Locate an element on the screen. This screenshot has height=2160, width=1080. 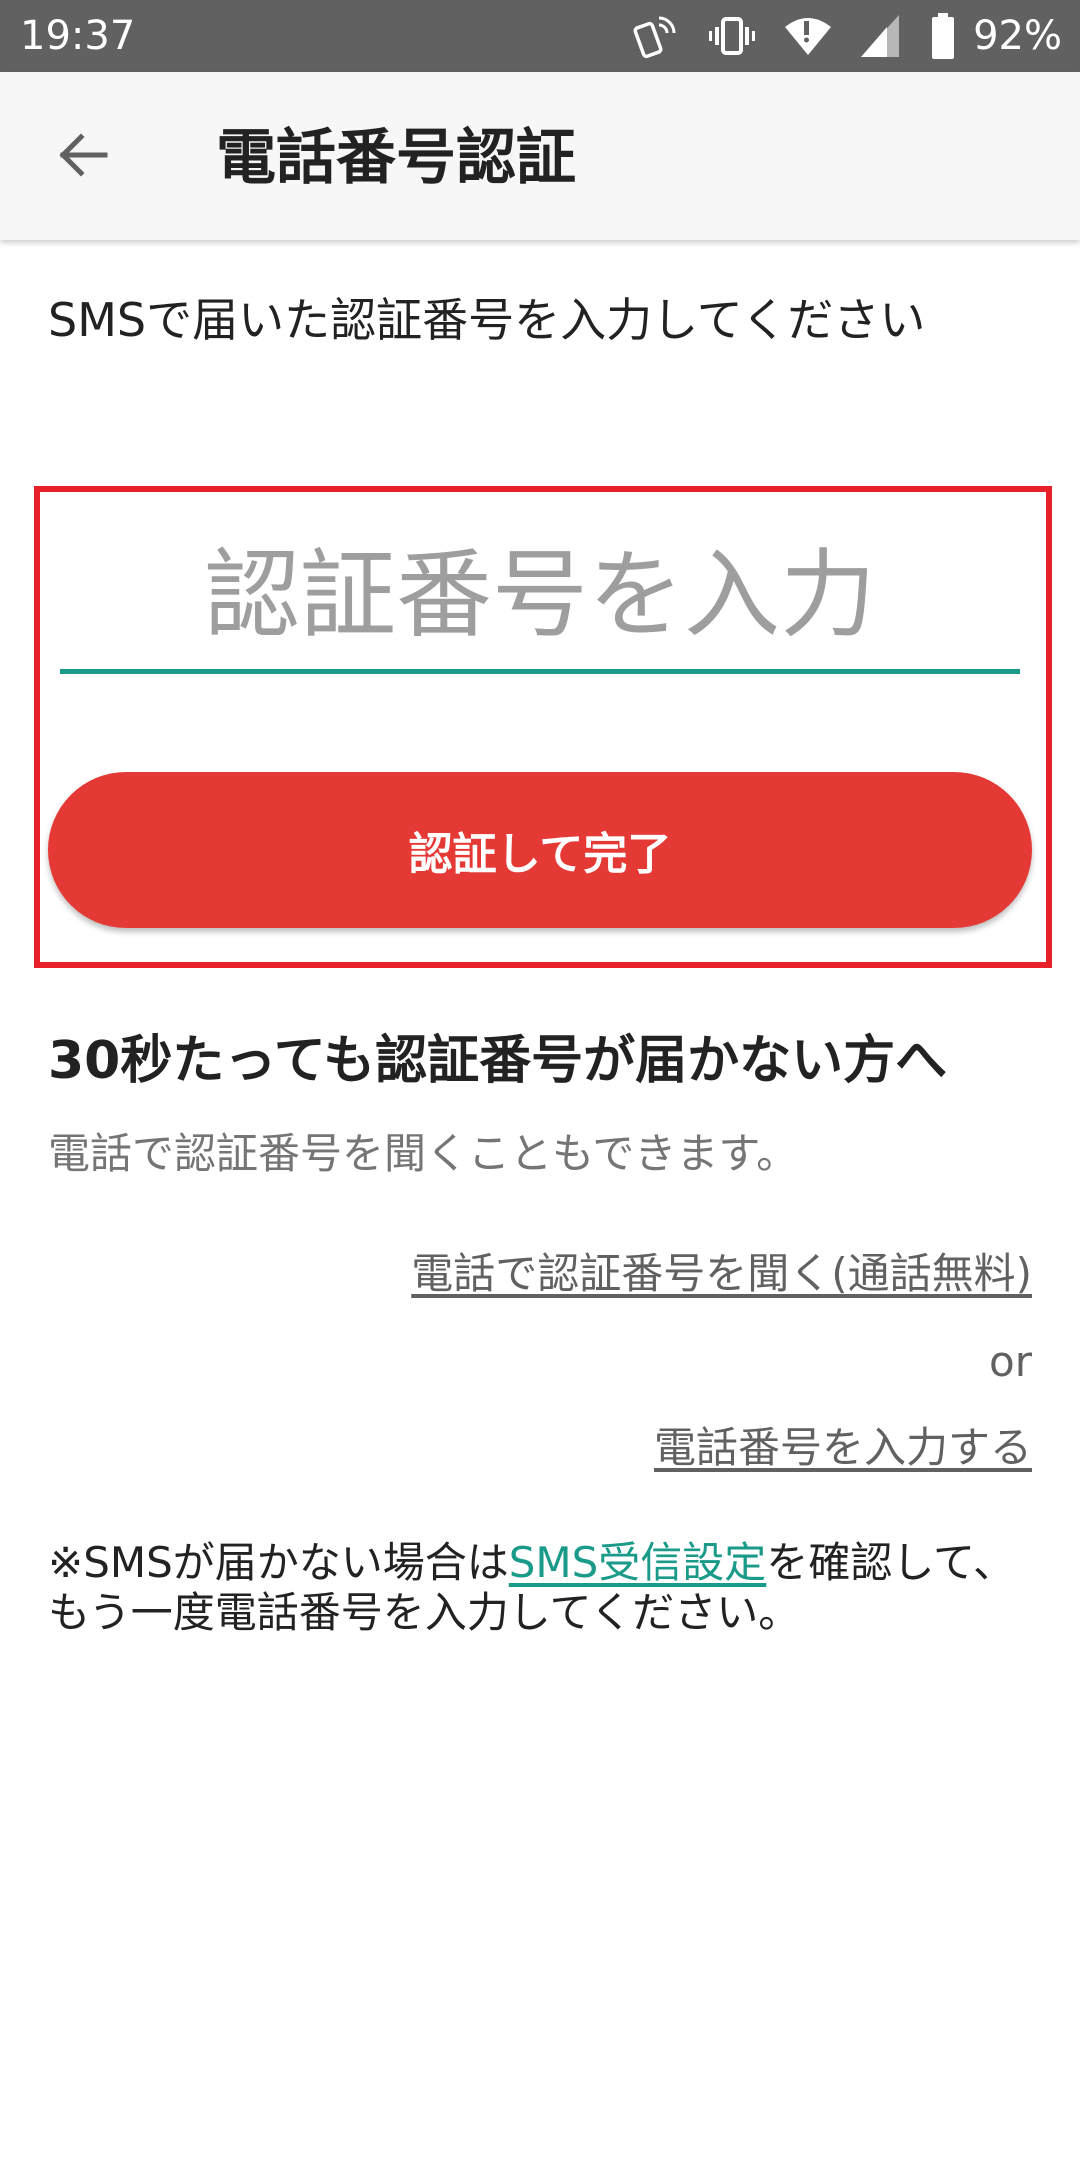
sms-settings-link: SMS受信設定 is located at coordinates (638, 1562).